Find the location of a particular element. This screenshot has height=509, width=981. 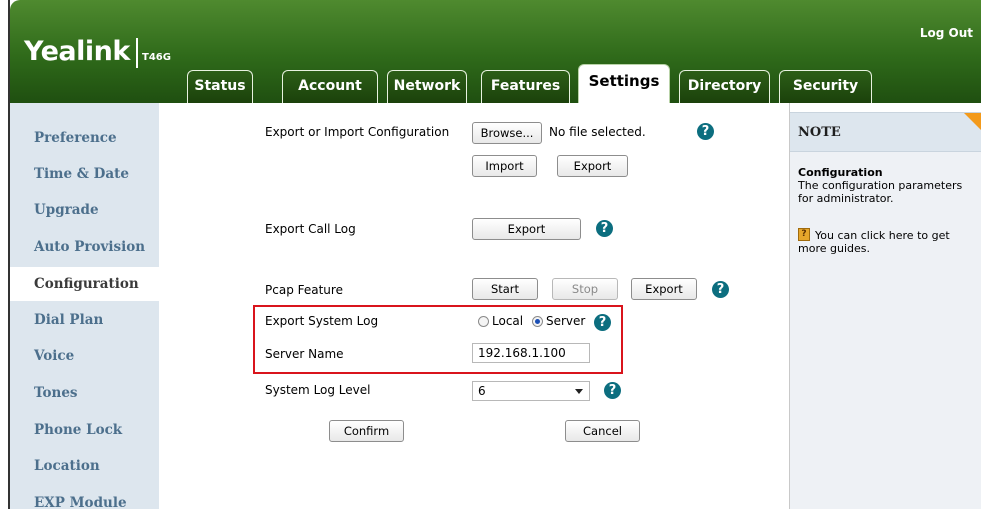

sidebar-item-configuration: Configuration is located at coordinates (85, 284).